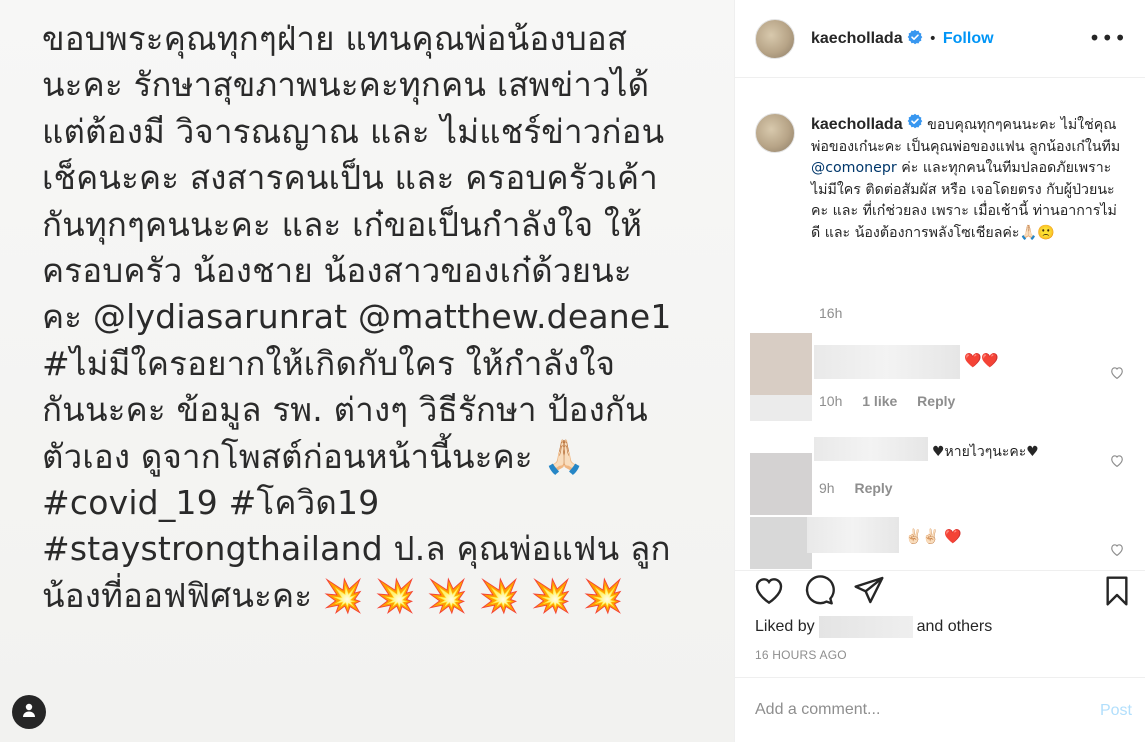 This screenshot has height=742, width=1145. Describe the element at coordinates (785, 626) in the screenshot. I see `liked-by-prefix: Liked by` at that location.